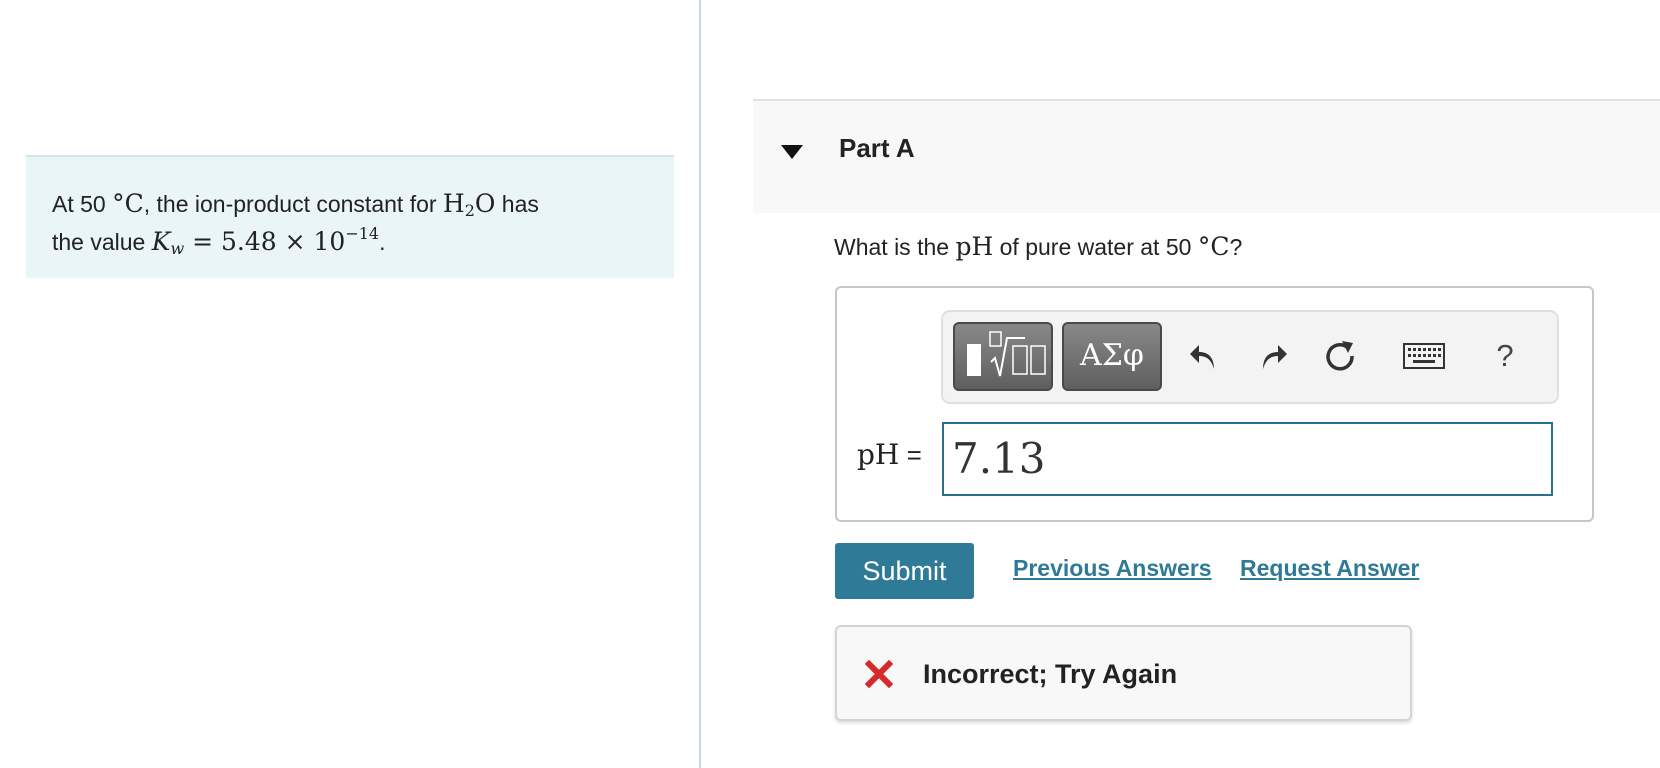 The image size is (1660, 768). I want to click on water-formula: H2O, so click(469, 204).